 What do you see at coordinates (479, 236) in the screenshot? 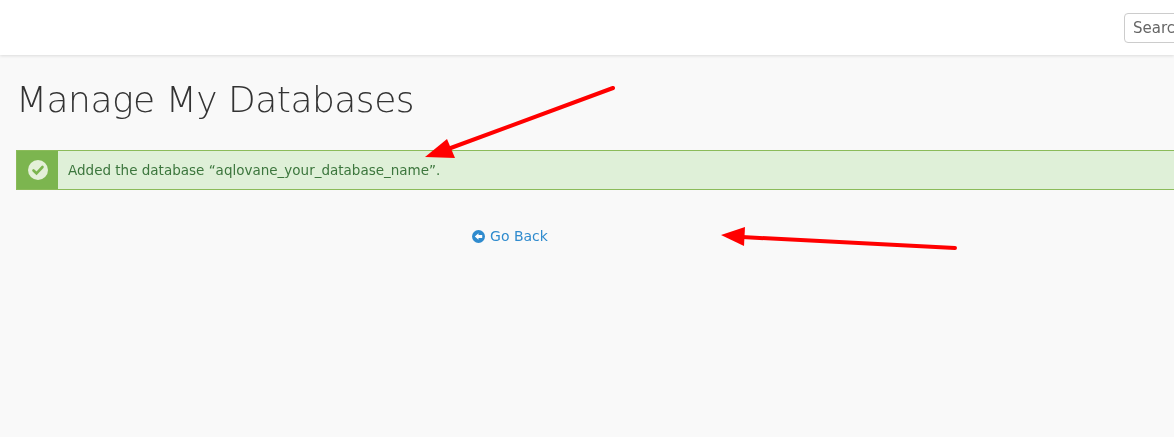
I see `left-arrow-circle-icon` at bounding box center [479, 236].